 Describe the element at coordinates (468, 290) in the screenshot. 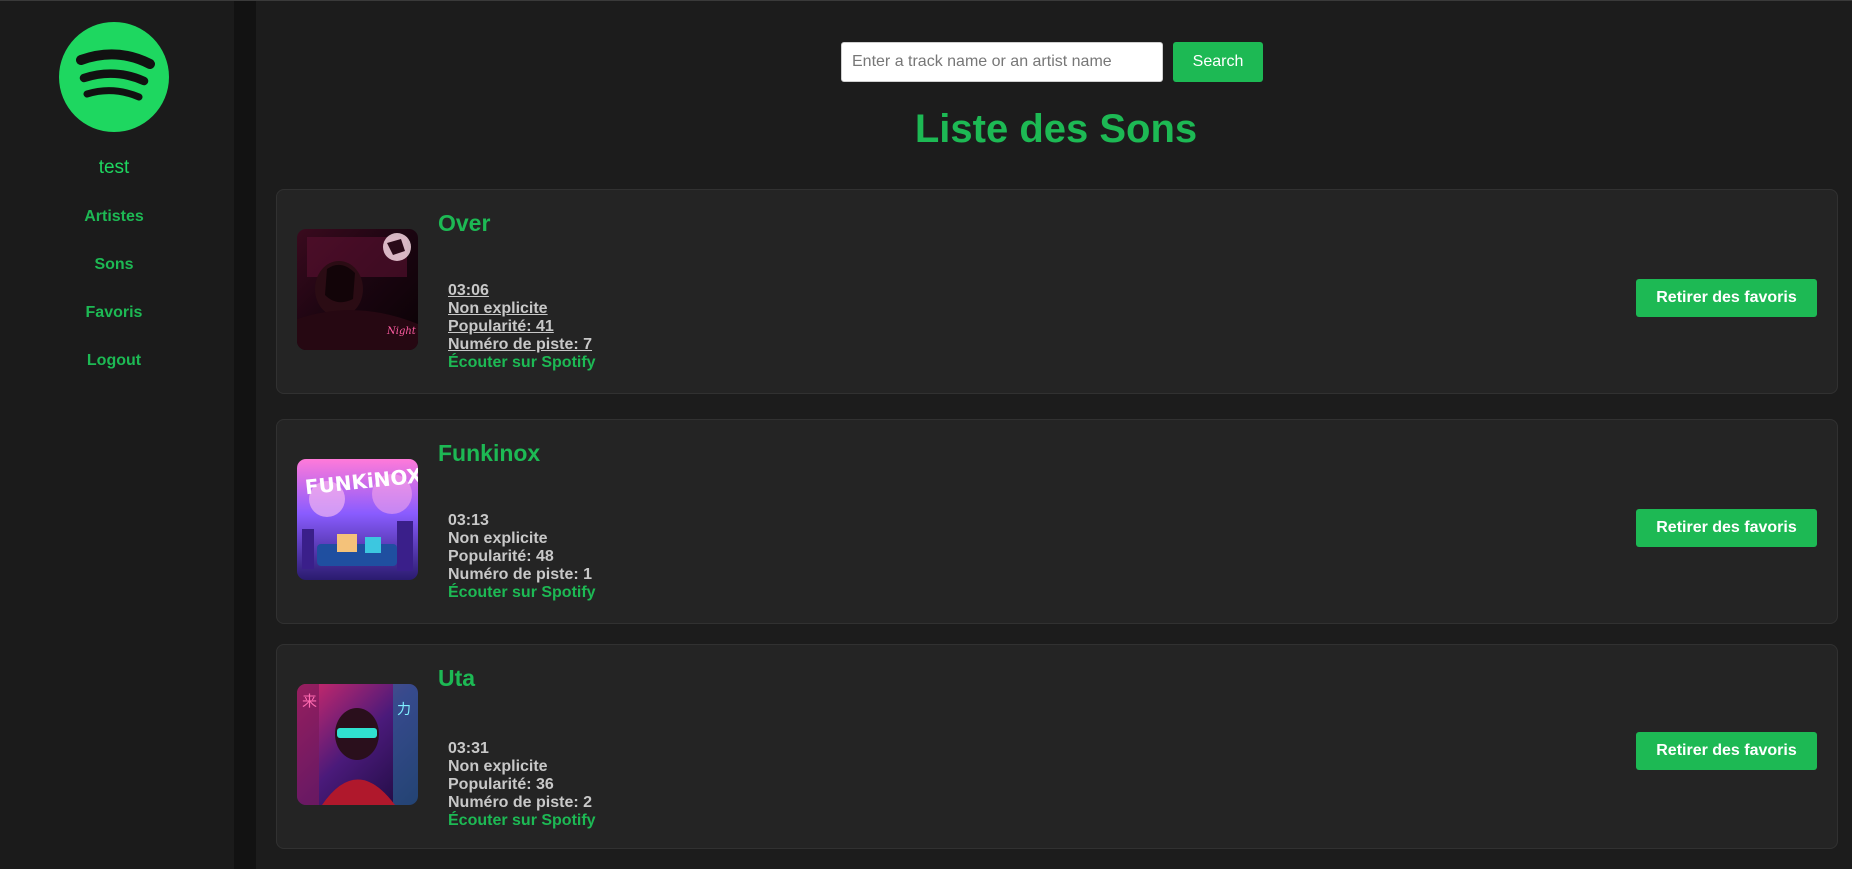

I see `track-duration: 03:06` at that location.